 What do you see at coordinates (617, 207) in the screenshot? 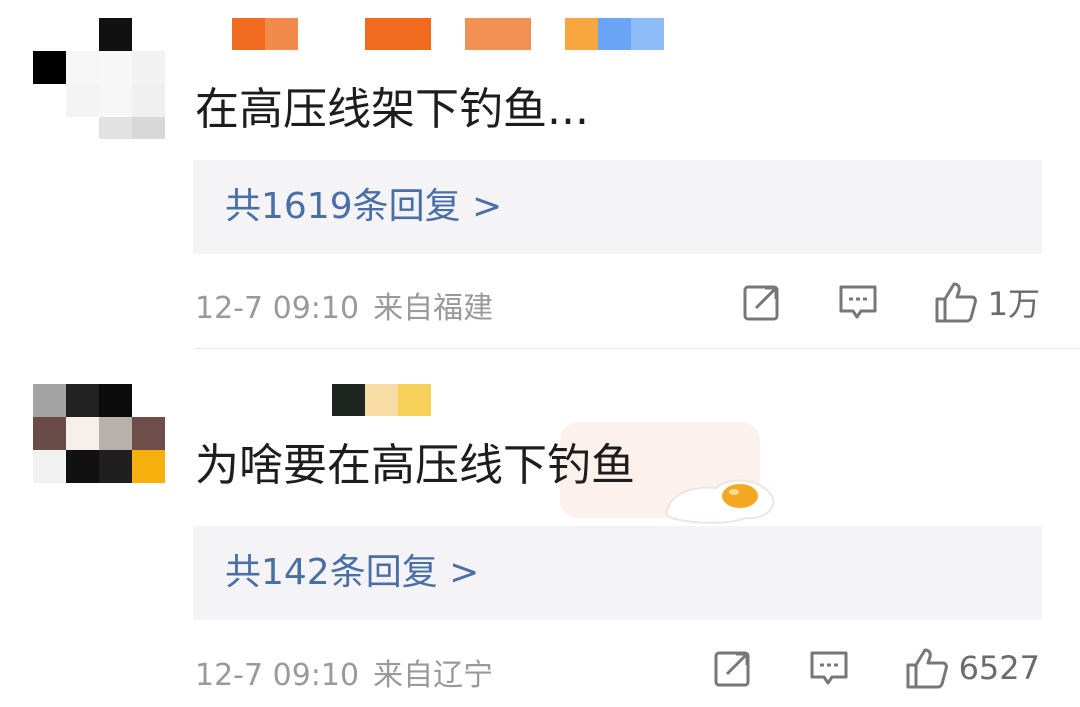
I see `replies-button: 共1619条回复 >` at bounding box center [617, 207].